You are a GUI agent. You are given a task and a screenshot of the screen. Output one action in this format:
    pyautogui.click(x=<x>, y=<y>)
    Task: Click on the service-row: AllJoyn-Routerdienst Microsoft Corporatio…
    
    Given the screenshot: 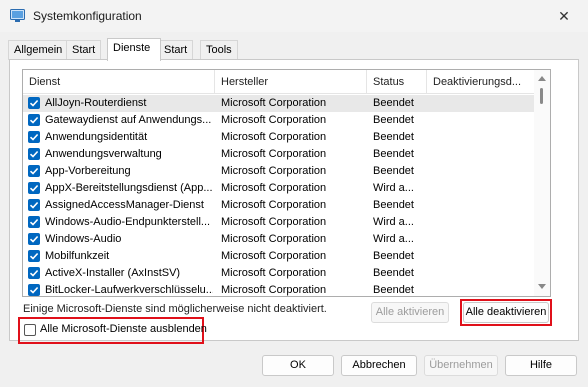 What is the action you would take?
    pyautogui.click(x=278, y=103)
    